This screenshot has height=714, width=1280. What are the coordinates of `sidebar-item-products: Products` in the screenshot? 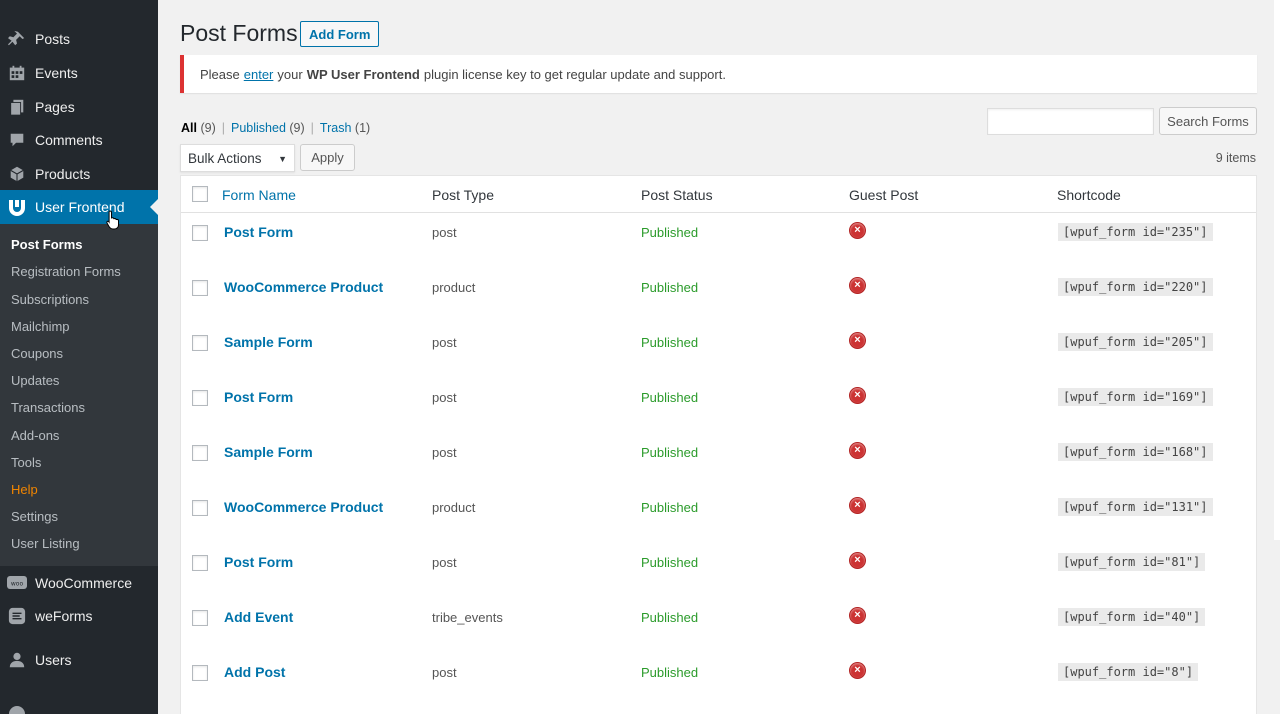 It's located at (79, 174).